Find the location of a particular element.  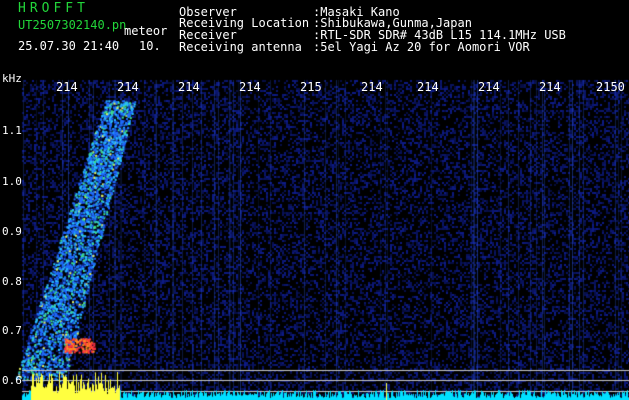

antenna-value: :5el Yagi Az 20 for Aomori VOR is located at coordinates (421, 47).